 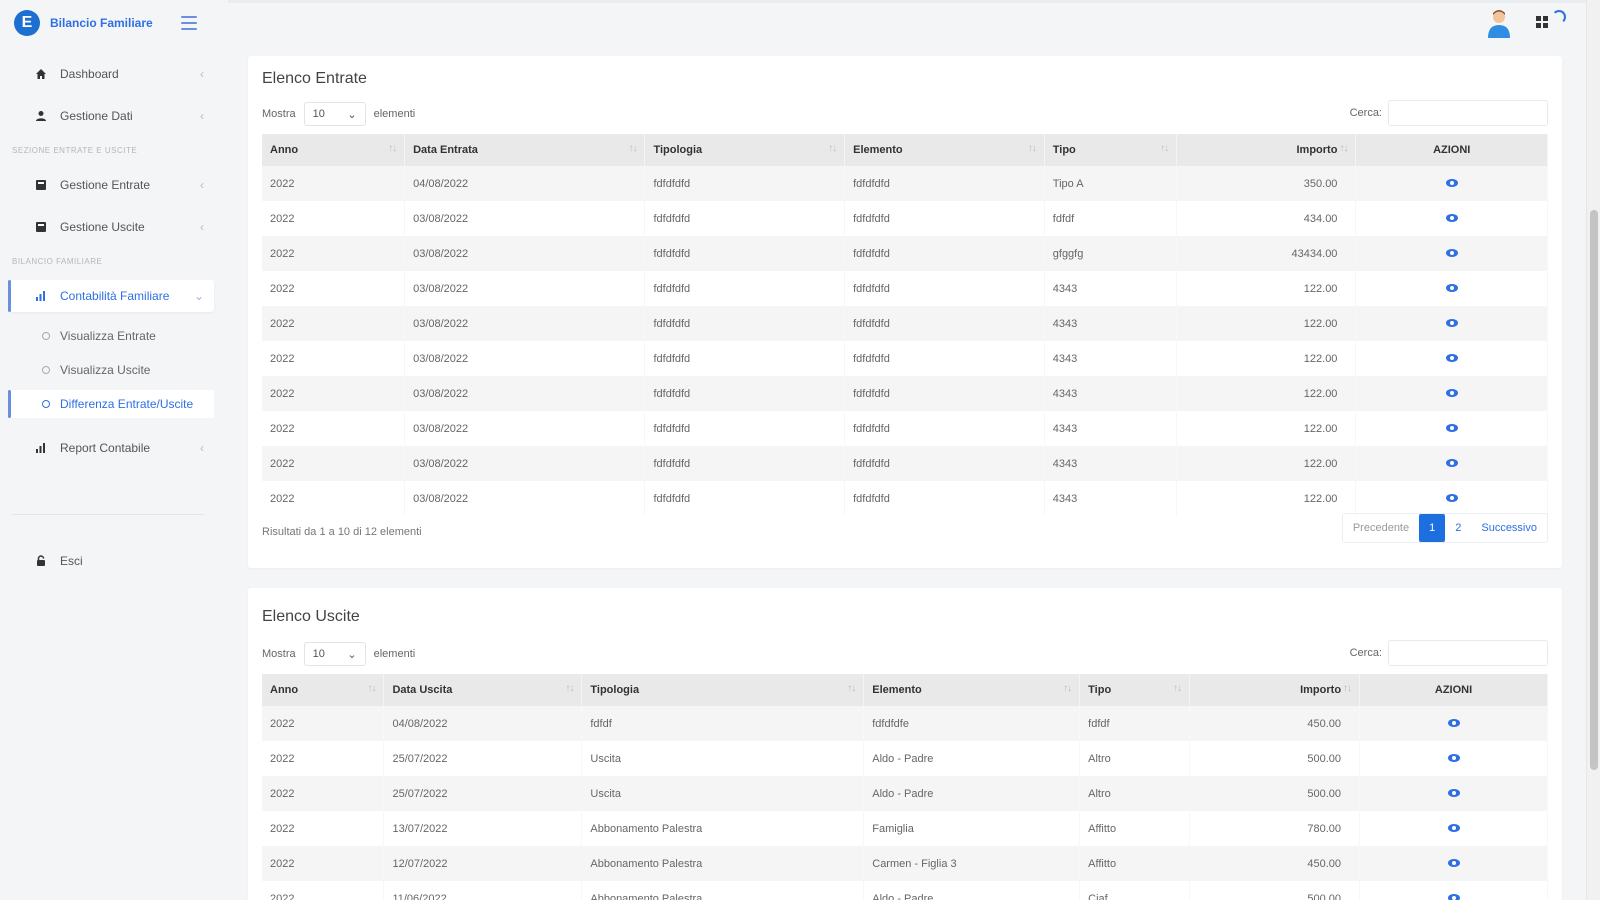 I want to click on column-label: Importo, so click(x=1321, y=690).